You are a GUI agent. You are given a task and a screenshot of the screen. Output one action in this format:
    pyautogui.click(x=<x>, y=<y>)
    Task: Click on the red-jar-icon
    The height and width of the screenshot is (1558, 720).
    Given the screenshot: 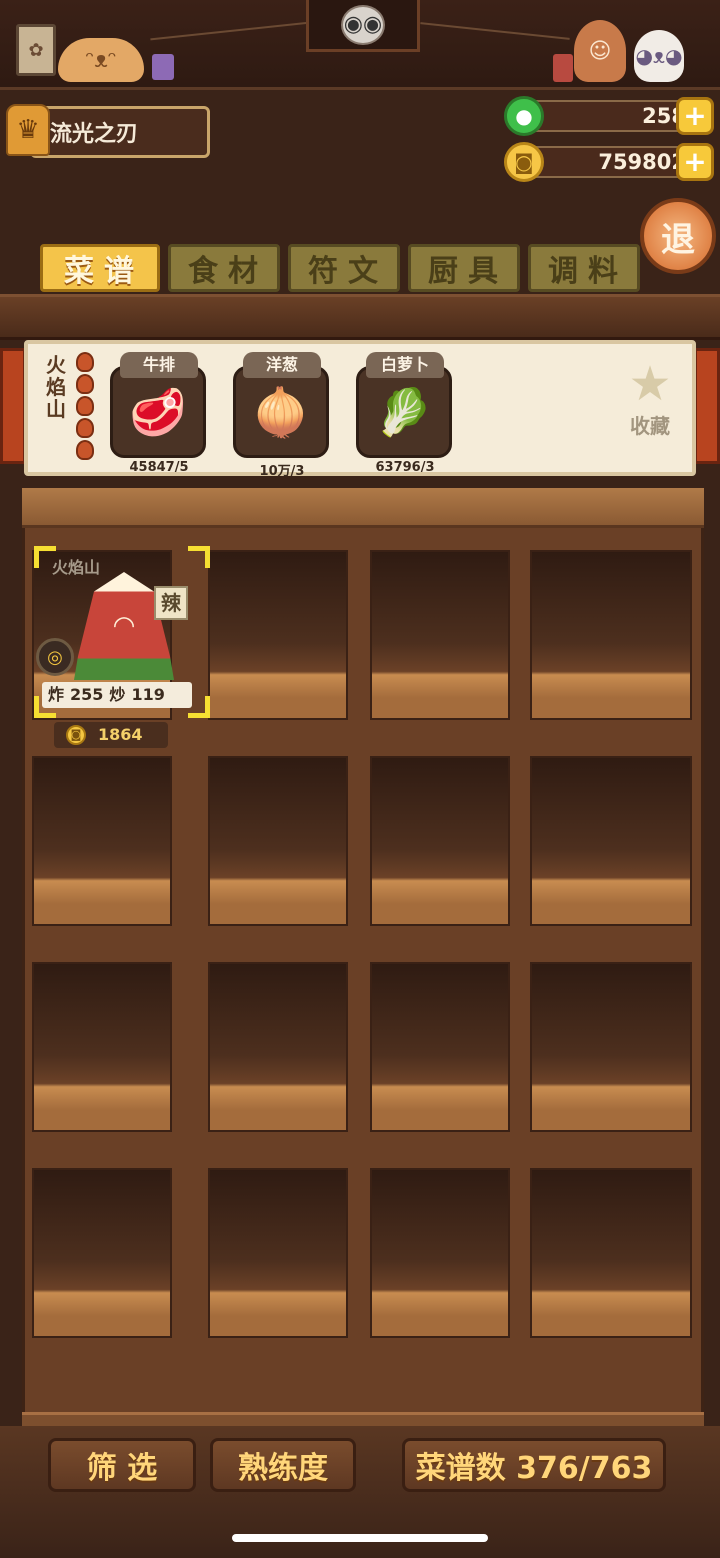 What is the action you would take?
    pyautogui.click(x=563, y=68)
    